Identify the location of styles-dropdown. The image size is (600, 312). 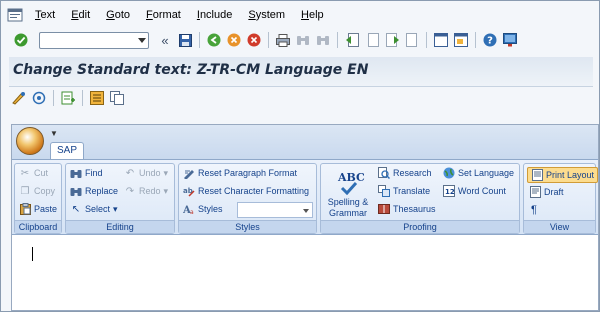
(275, 210).